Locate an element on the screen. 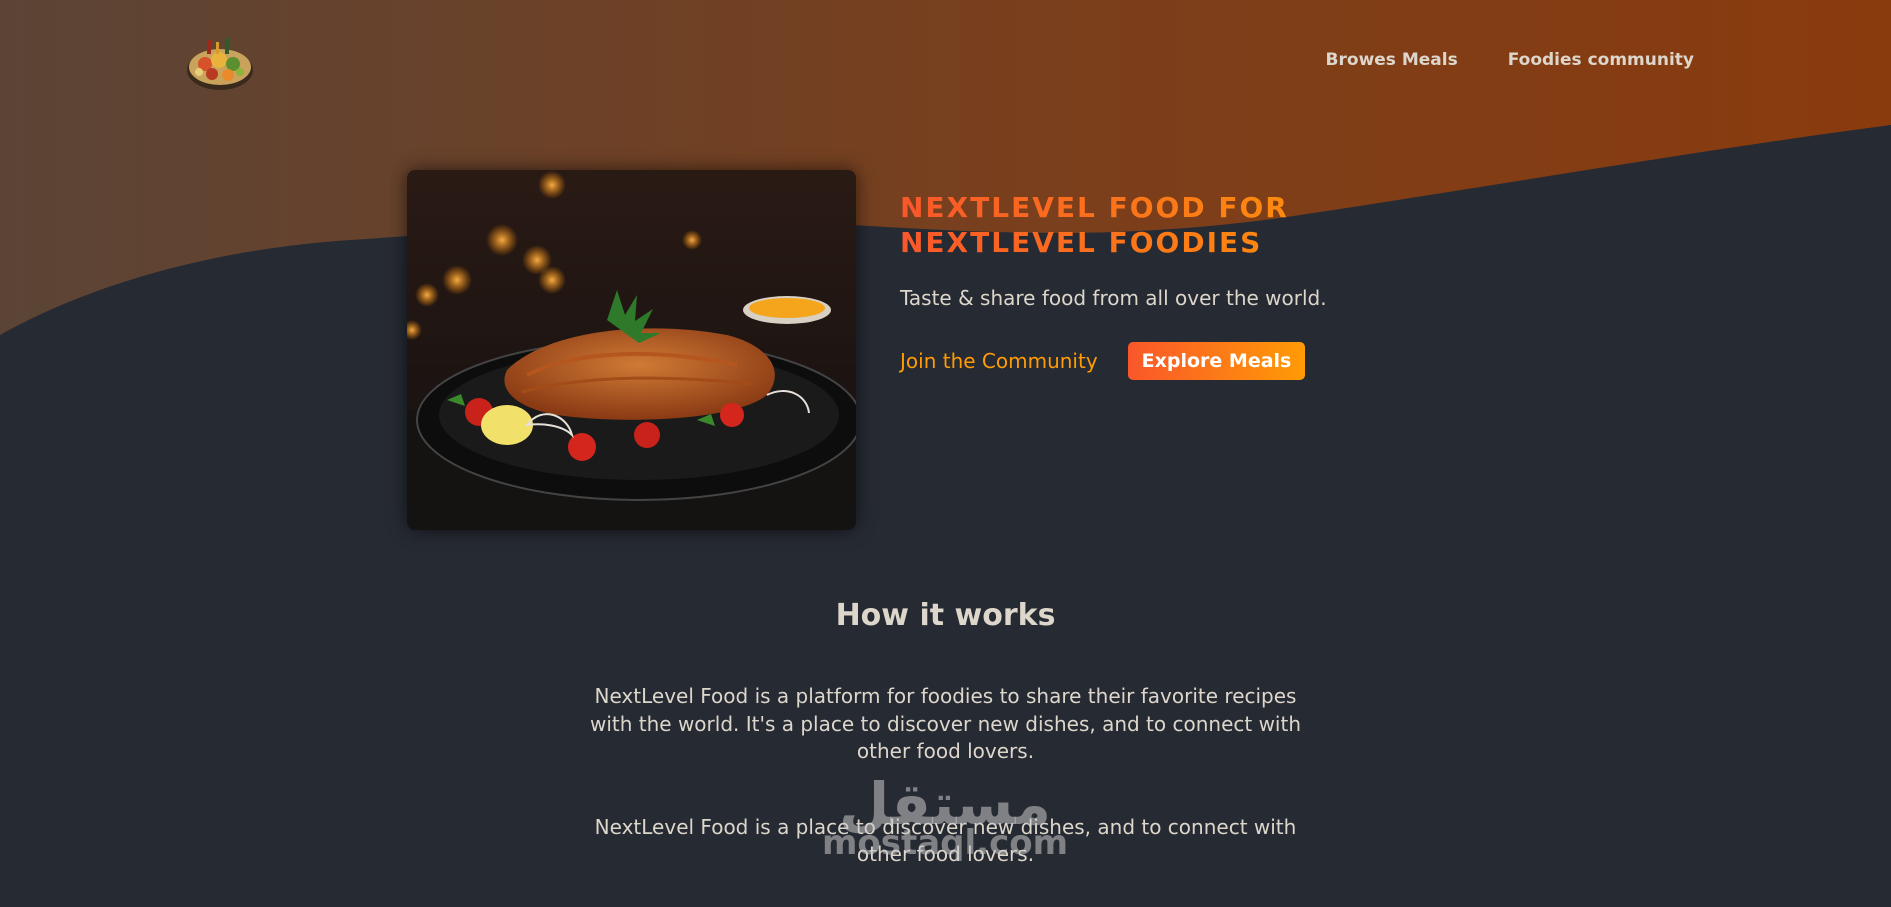  explore-meals-button: Explore Meals is located at coordinates (1216, 361).